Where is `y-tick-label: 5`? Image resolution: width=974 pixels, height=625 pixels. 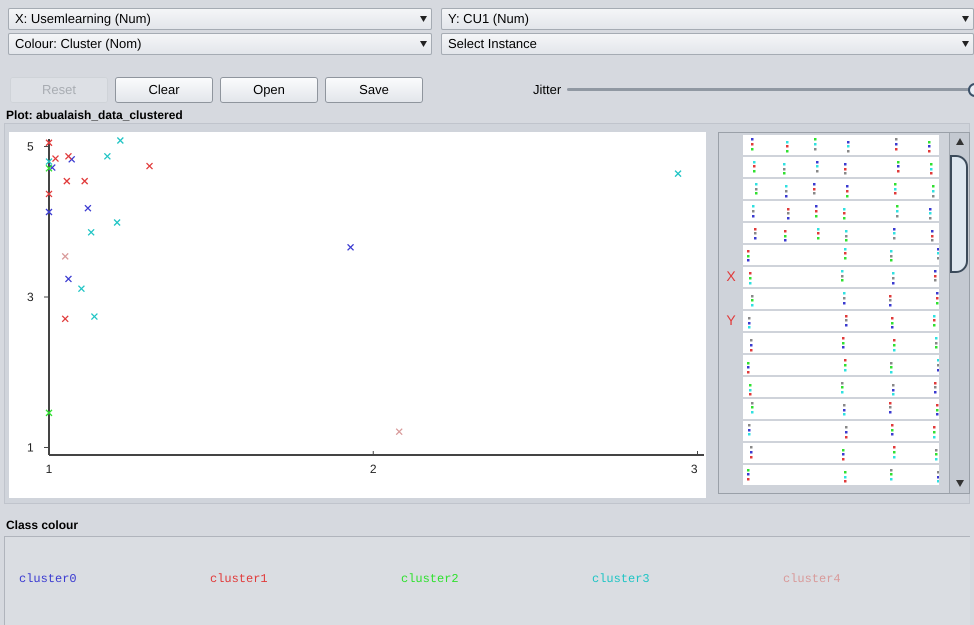 y-tick-label: 5 is located at coordinates (30, 147).